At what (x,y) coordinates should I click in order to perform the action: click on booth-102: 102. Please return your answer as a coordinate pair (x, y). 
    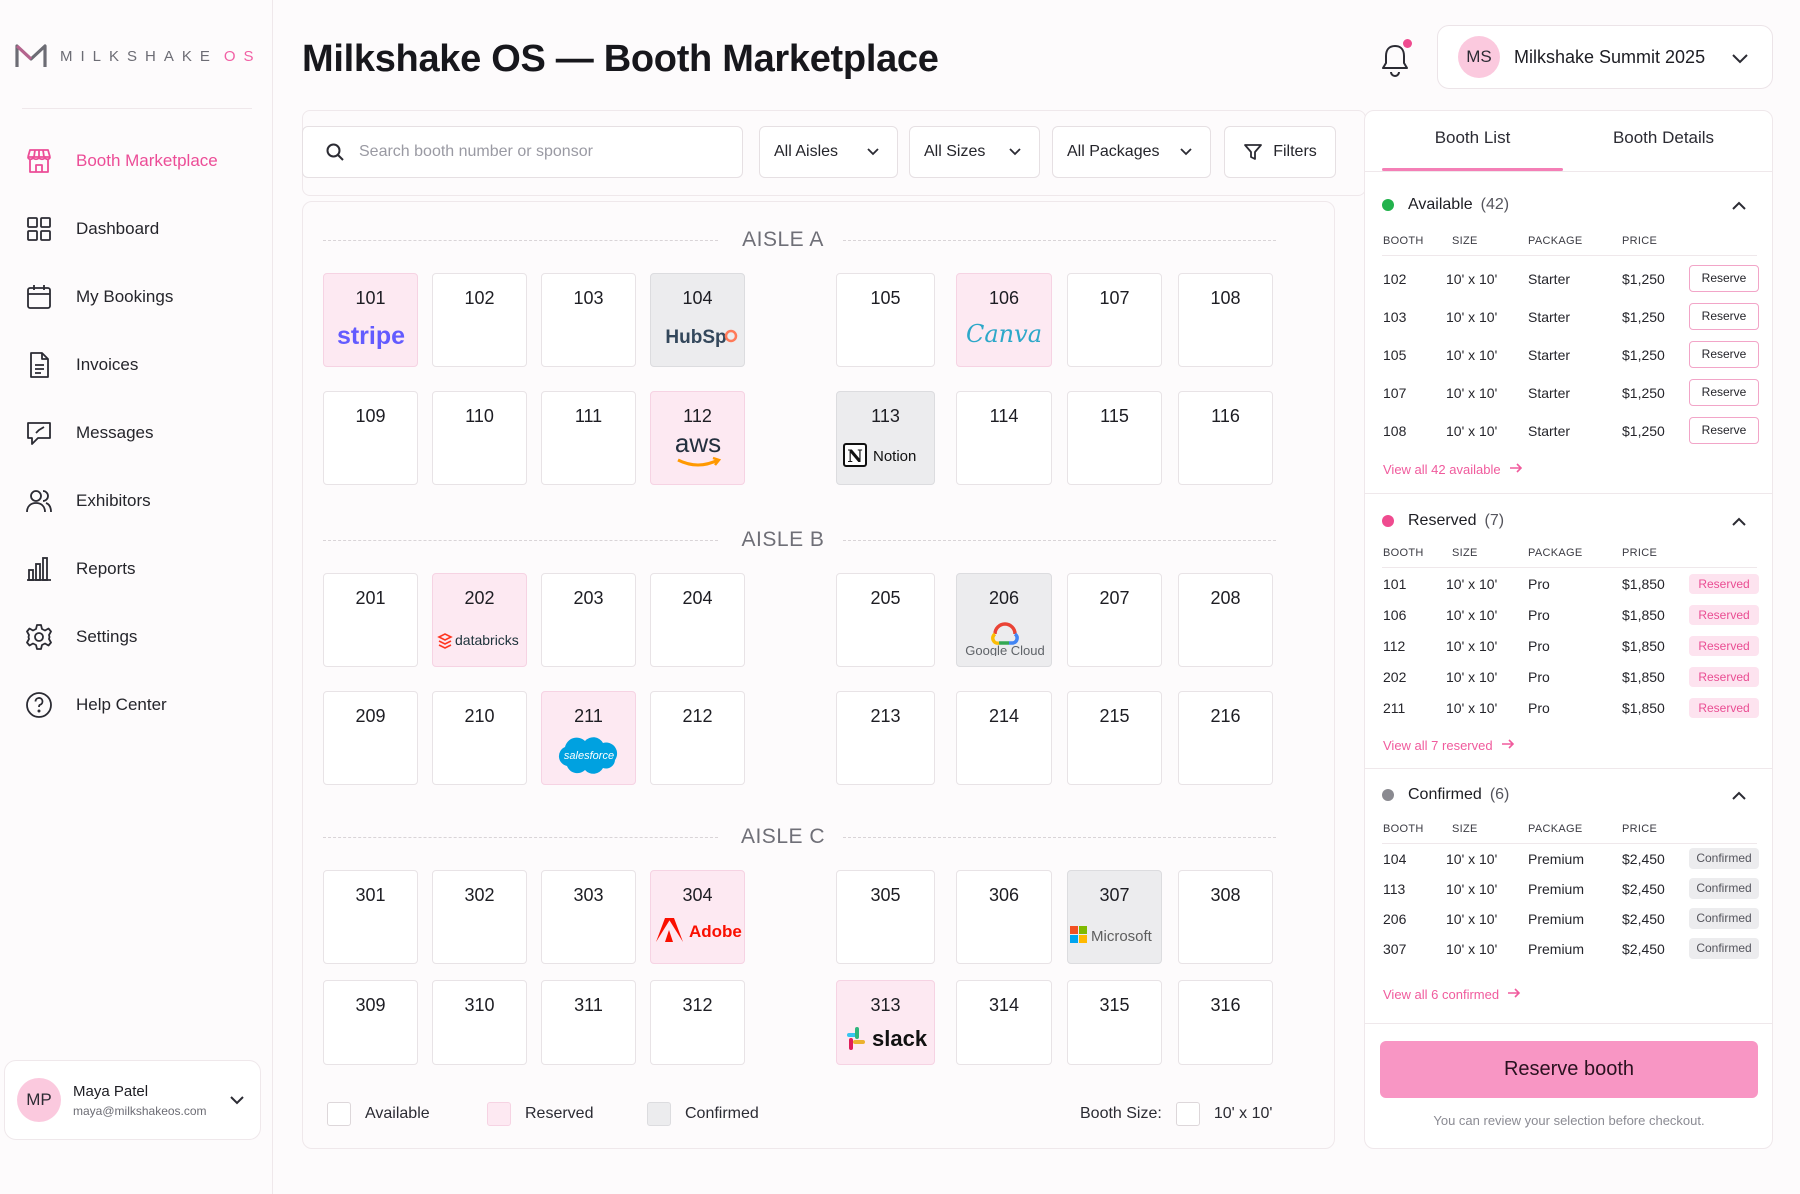
    Looking at the image, I should click on (479, 320).